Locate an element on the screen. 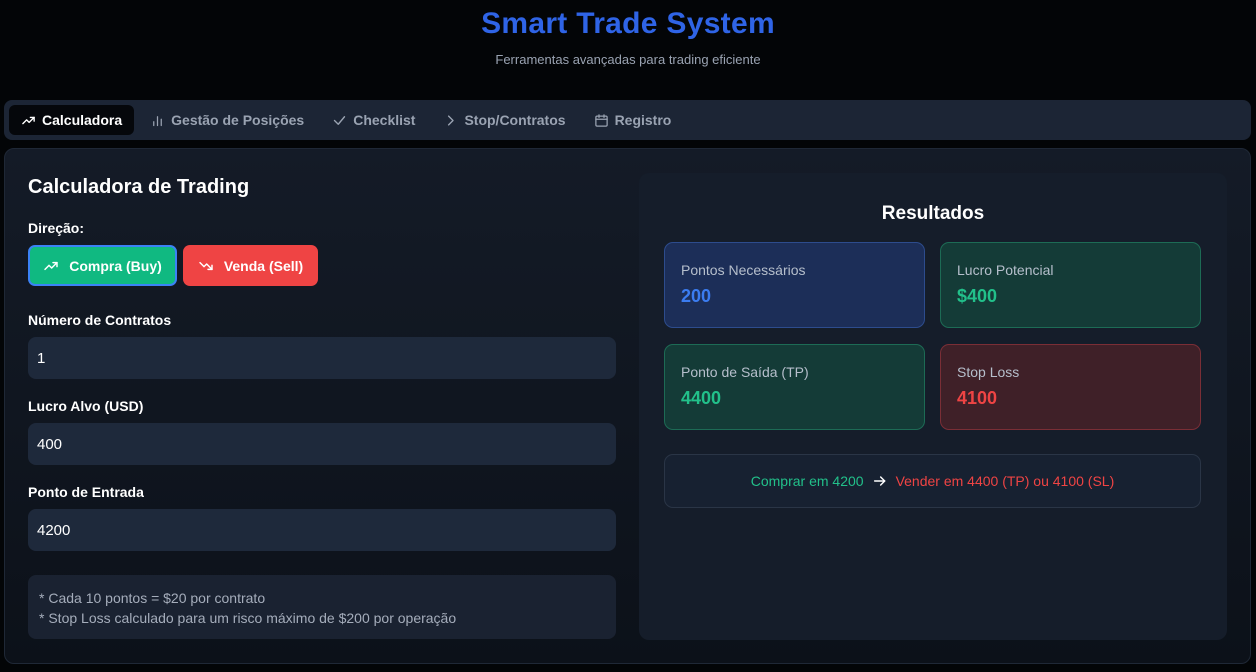 Image resolution: width=1256 pixels, height=672 pixels. chevron-right-icon is located at coordinates (451, 120).